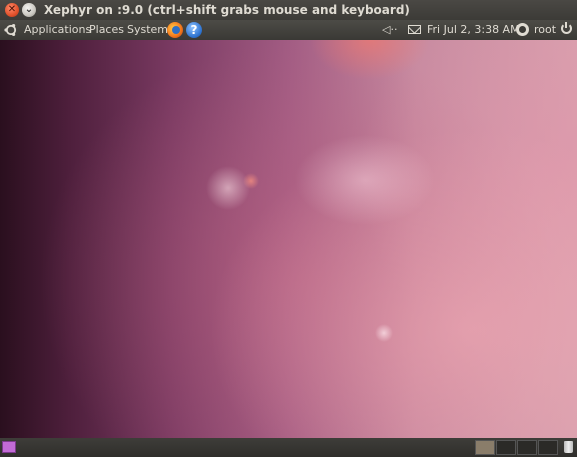 The image size is (577, 457). What do you see at coordinates (175, 30) in the screenshot?
I see `firefox-icon` at bounding box center [175, 30].